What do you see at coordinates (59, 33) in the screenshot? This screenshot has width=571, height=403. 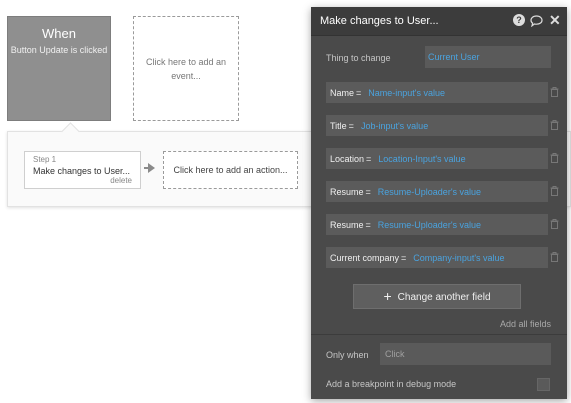 I see `event-block-title: When` at bounding box center [59, 33].